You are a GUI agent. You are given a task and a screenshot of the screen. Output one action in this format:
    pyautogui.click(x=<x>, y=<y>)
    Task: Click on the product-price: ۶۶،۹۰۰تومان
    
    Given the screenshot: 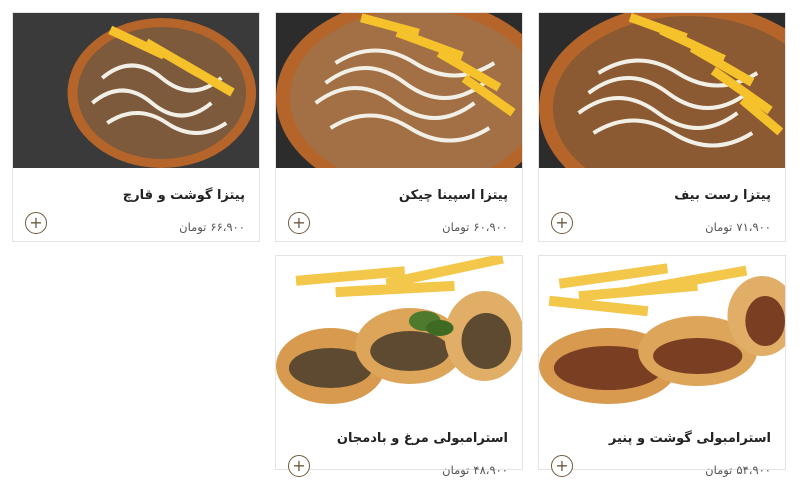 What is the action you would take?
    pyautogui.click(x=212, y=227)
    